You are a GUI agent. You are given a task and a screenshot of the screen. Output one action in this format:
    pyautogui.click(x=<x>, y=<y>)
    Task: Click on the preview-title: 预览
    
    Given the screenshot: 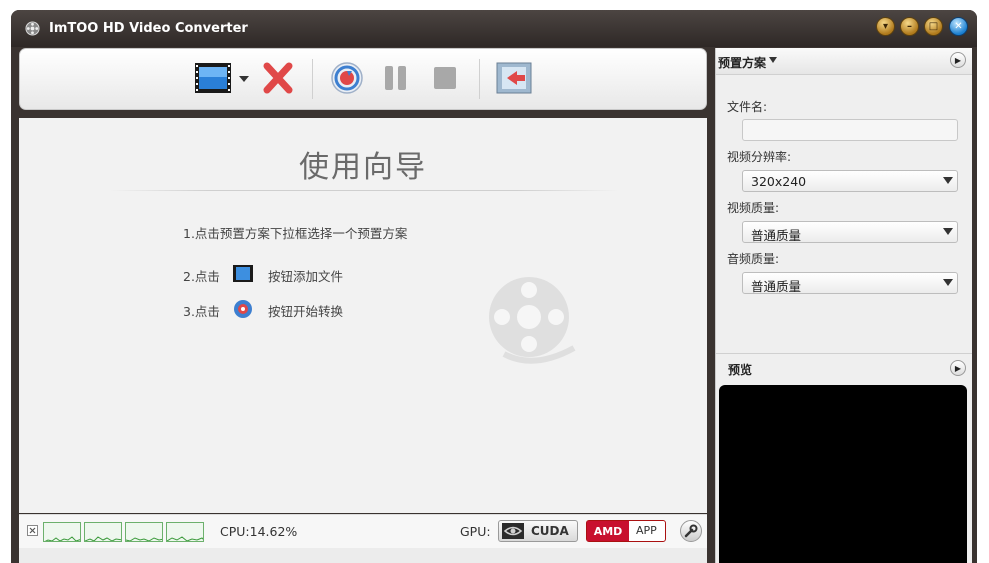 What is the action you would take?
    pyautogui.click(x=740, y=370)
    